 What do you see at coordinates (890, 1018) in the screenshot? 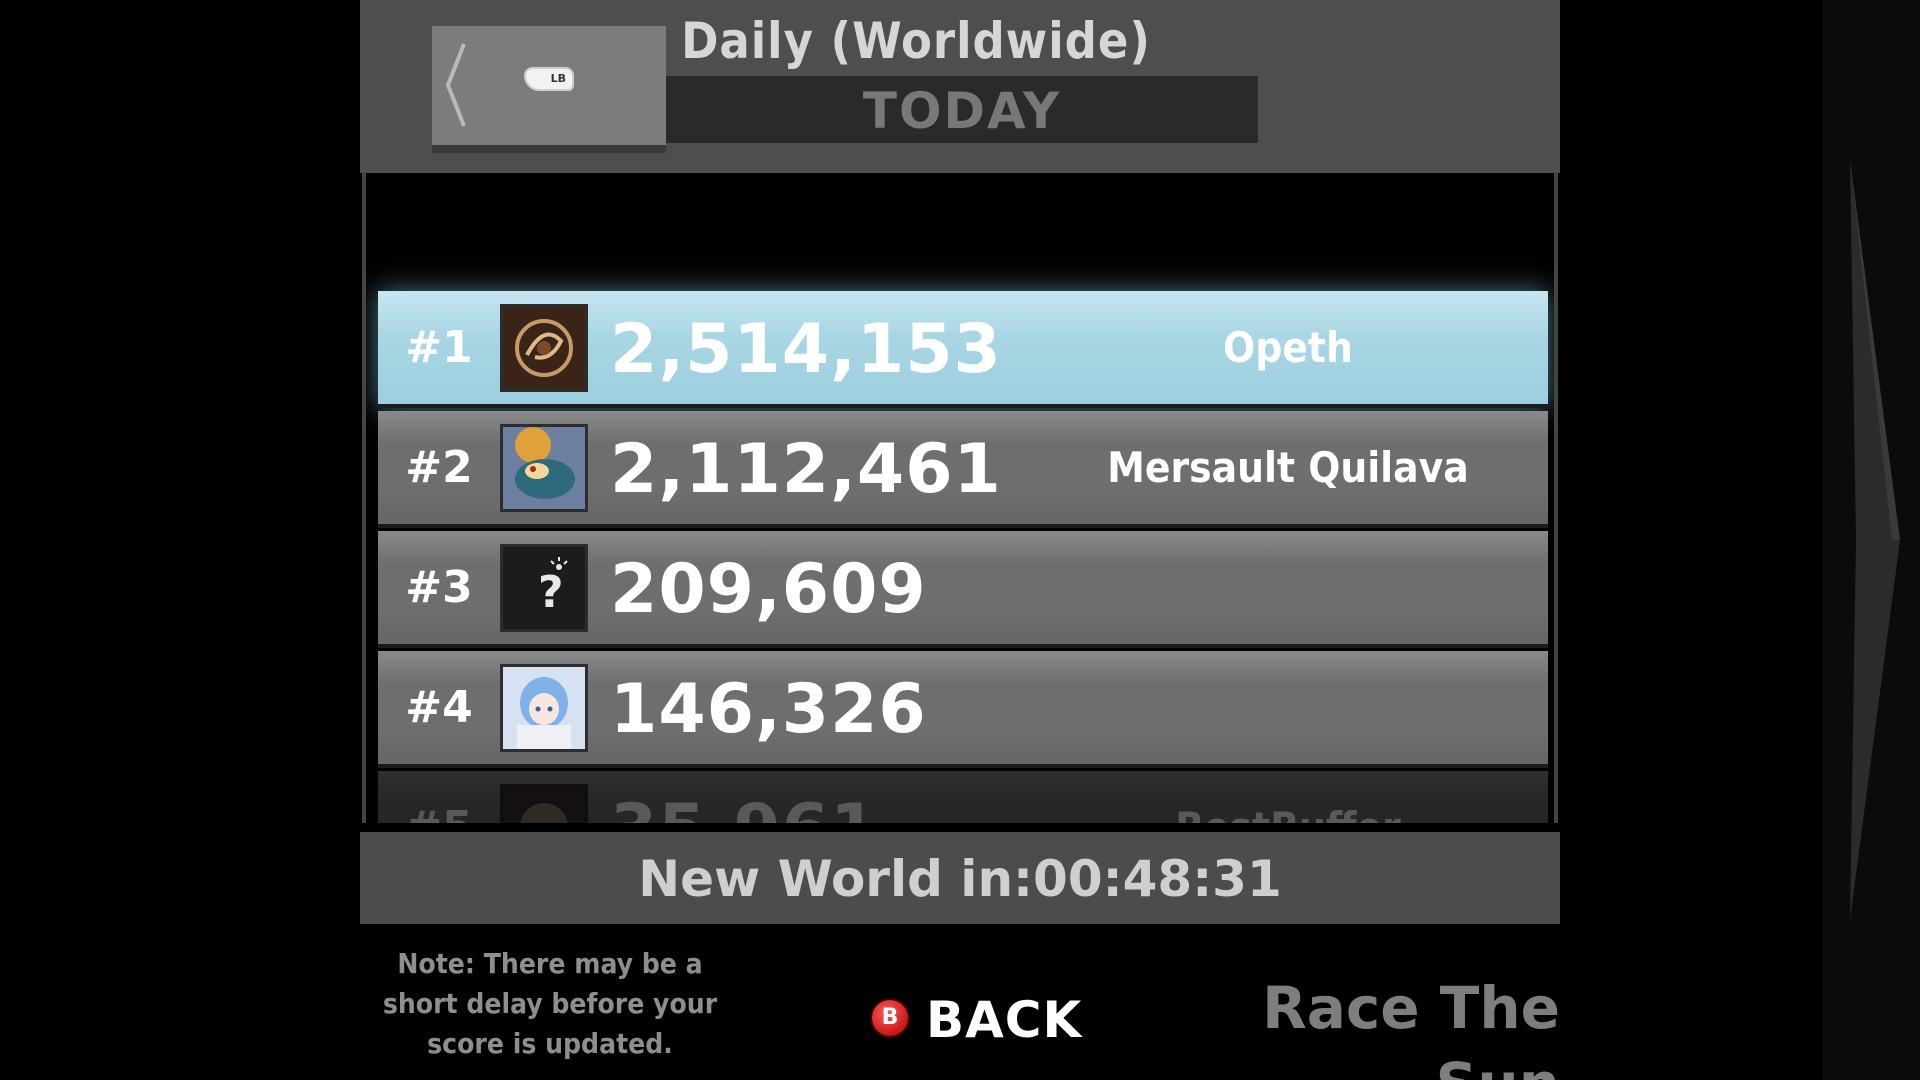
I see `b-button-icon: B` at bounding box center [890, 1018].